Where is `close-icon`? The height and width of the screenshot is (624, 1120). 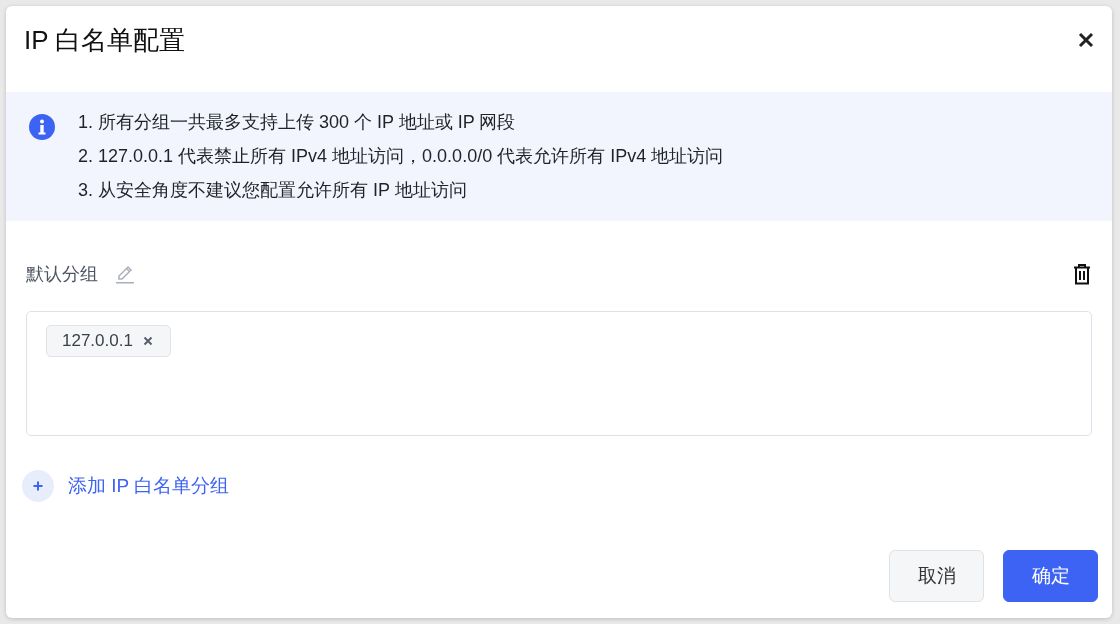
close-icon is located at coordinates (1086, 40).